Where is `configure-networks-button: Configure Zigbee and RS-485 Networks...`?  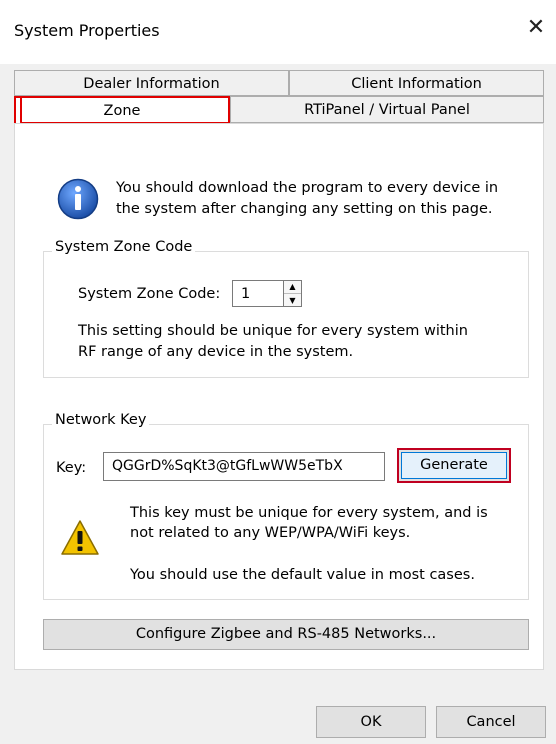
configure-networks-button: Configure Zigbee and RS-485 Networks... is located at coordinates (286, 634).